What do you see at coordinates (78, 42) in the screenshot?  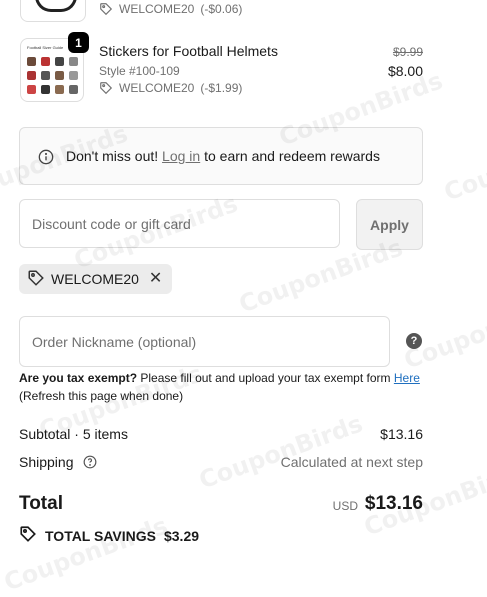 I see `quantity-badge: 1` at bounding box center [78, 42].